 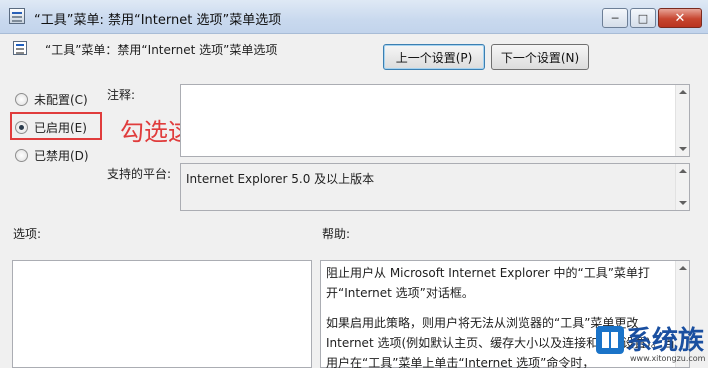 What do you see at coordinates (20, 48) in the screenshot?
I see `policy-setting-icon` at bounding box center [20, 48].